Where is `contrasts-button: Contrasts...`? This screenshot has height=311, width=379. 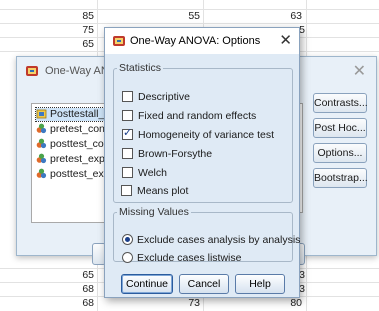 contrasts-button: Contrasts... is located at coordinates (340, 103).